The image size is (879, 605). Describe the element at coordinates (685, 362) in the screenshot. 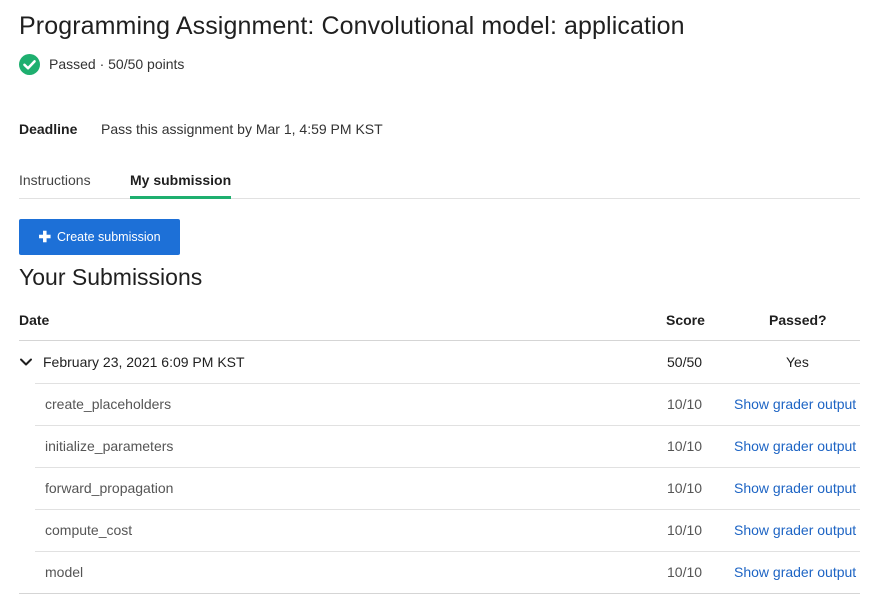

I see `submission-score: 50/50` at that location.